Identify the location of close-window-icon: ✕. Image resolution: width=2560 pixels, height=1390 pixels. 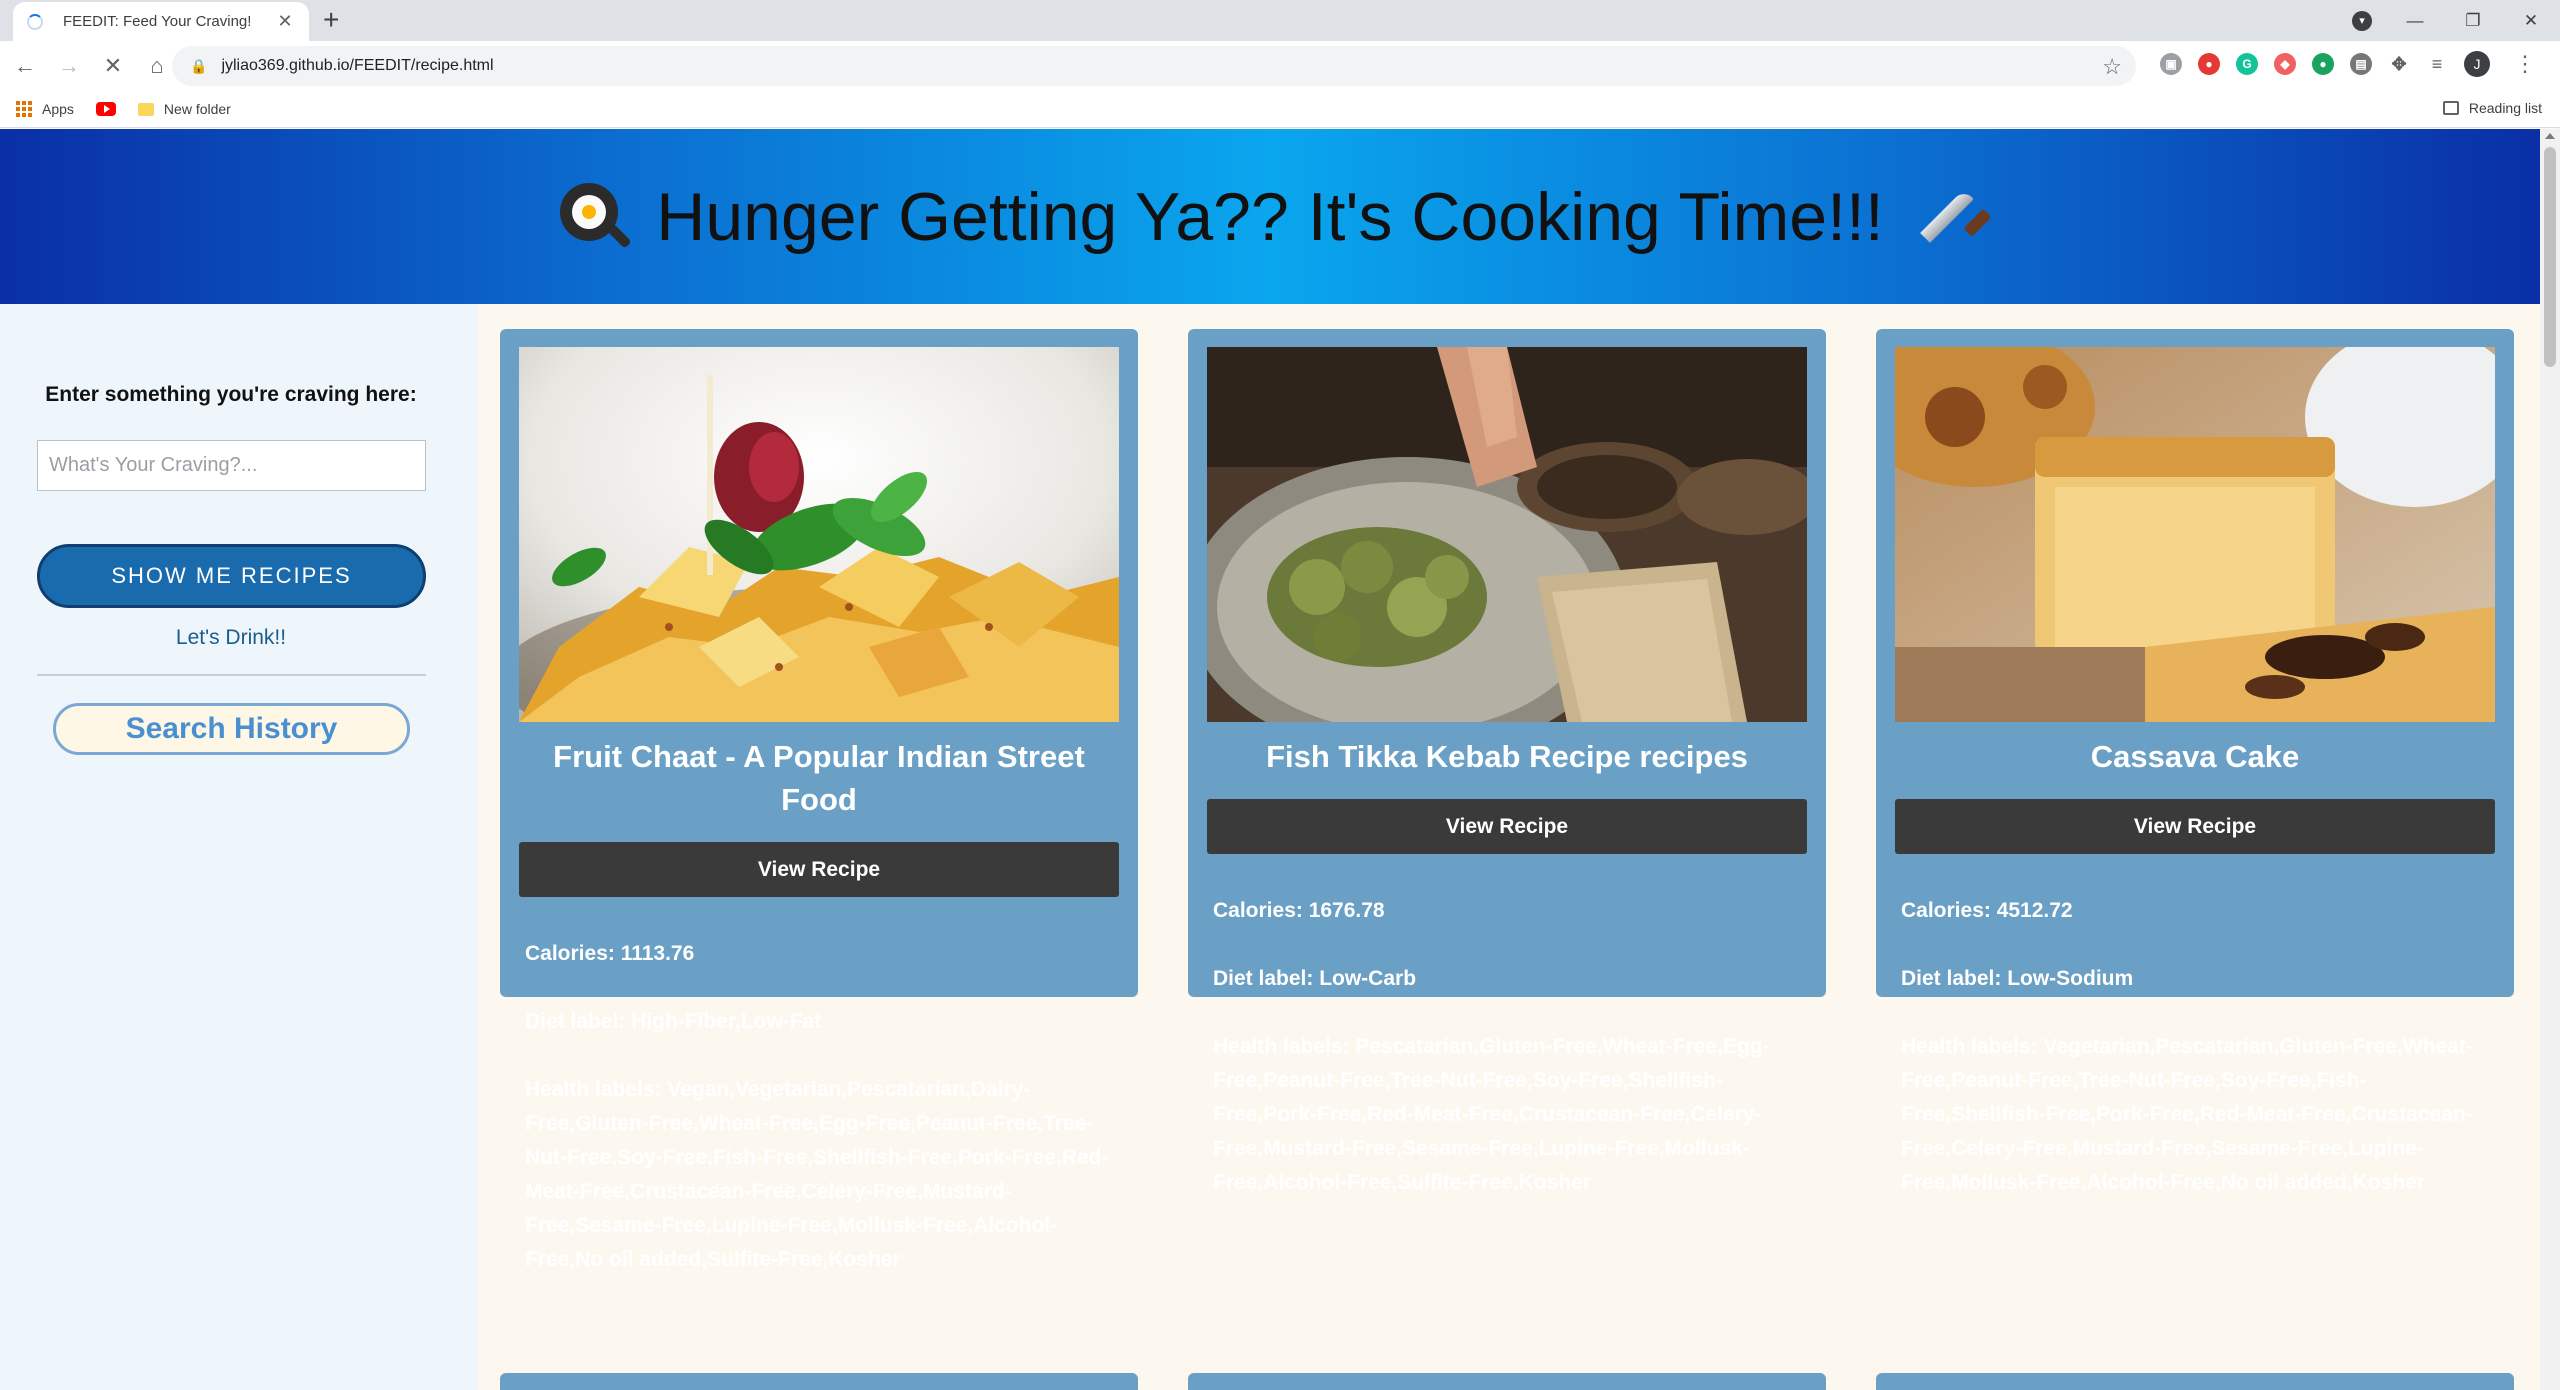
(2531, 21).